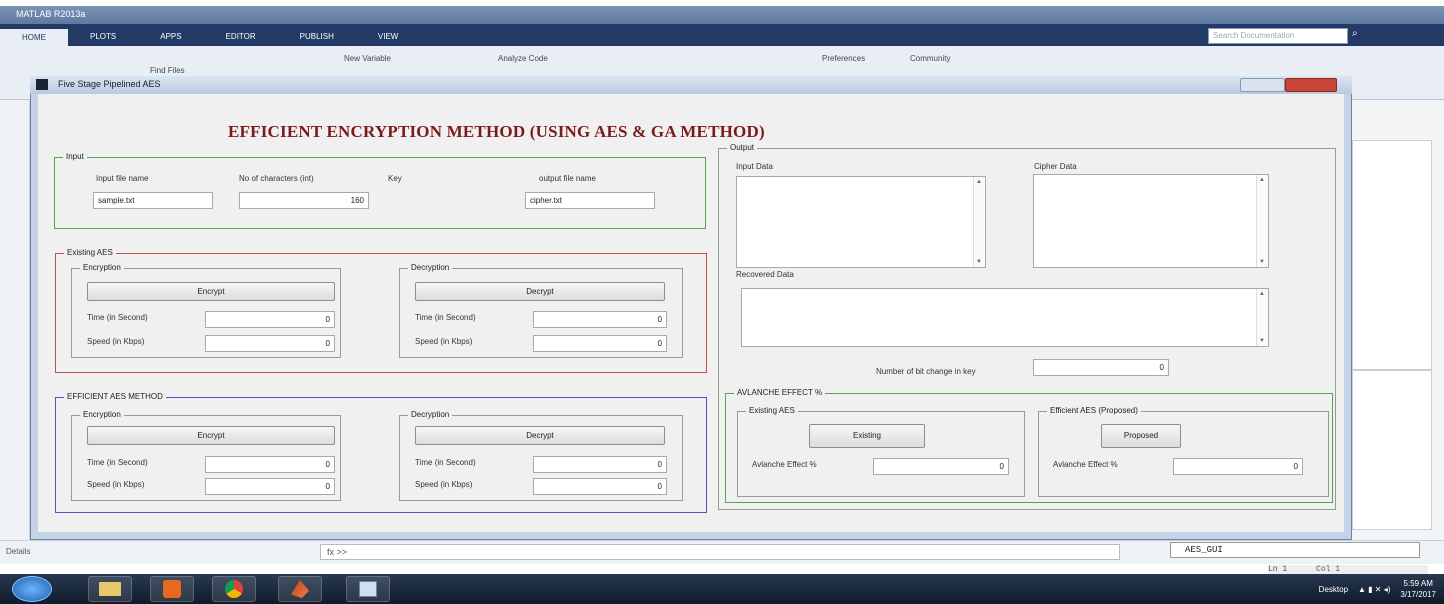 This screenshot has width=1444, height=604. I want to click on matlab-figure-icon, so click(42, 84).